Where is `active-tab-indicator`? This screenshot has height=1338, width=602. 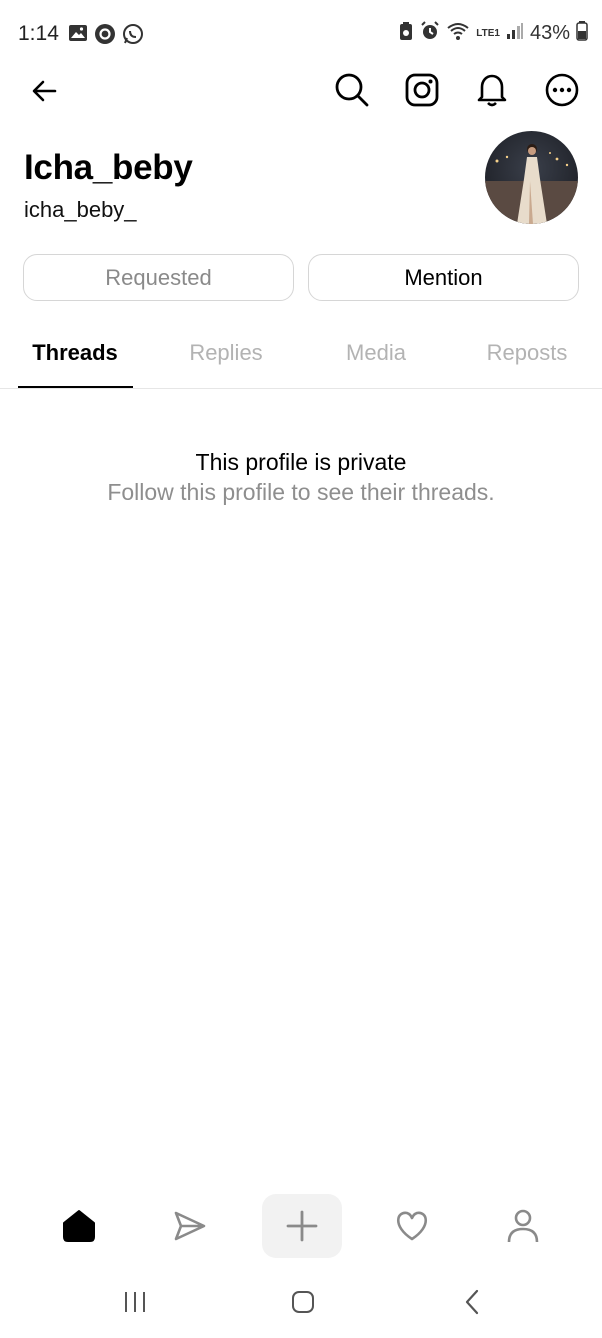
active-tab-indicator is located at coordinates (75, 387).